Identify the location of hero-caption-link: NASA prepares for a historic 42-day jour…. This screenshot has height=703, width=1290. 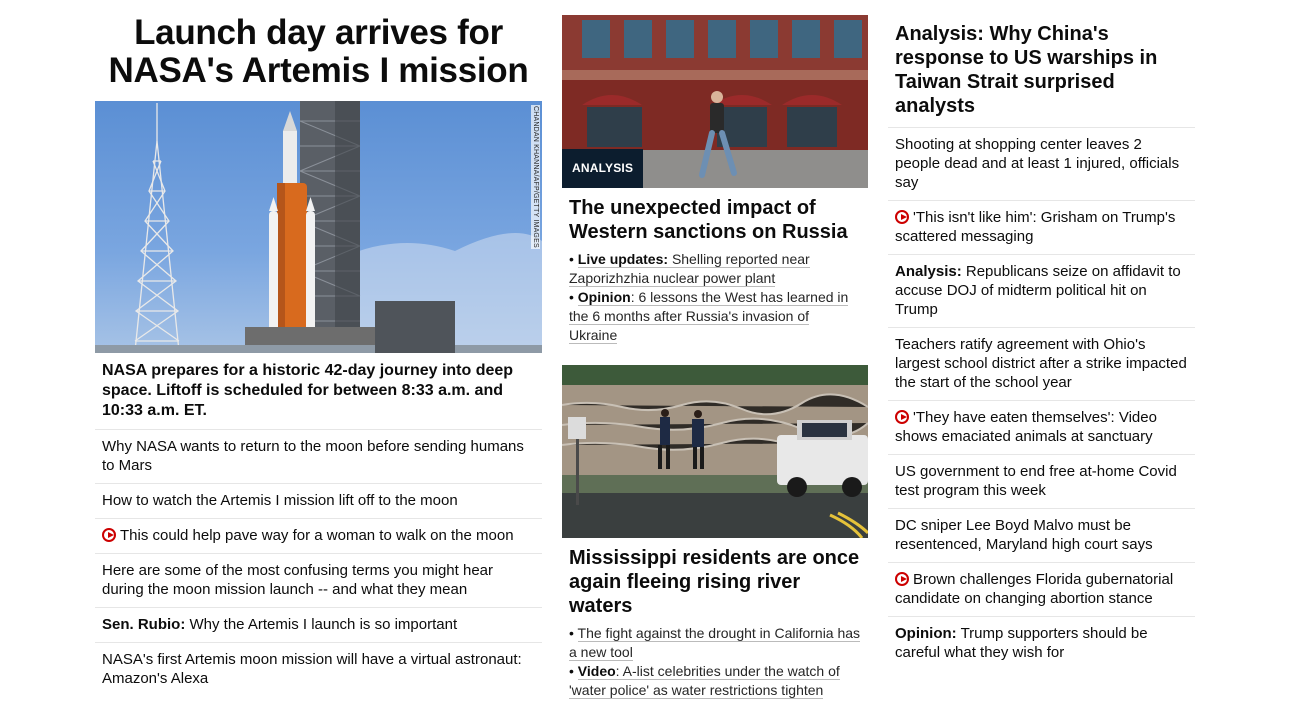
(318, 391).